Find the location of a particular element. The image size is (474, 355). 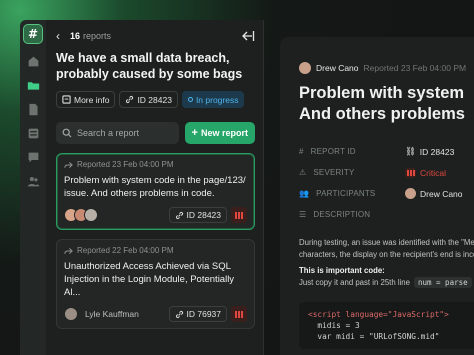

card-footer: Lyle Kauffman ID 76937 is located at coordinates (155, 314).